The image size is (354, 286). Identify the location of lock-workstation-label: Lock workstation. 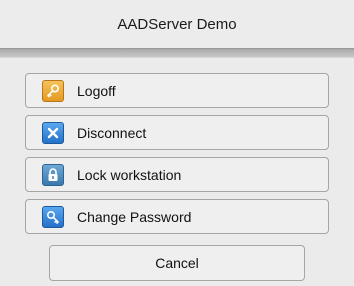
(129, 174).